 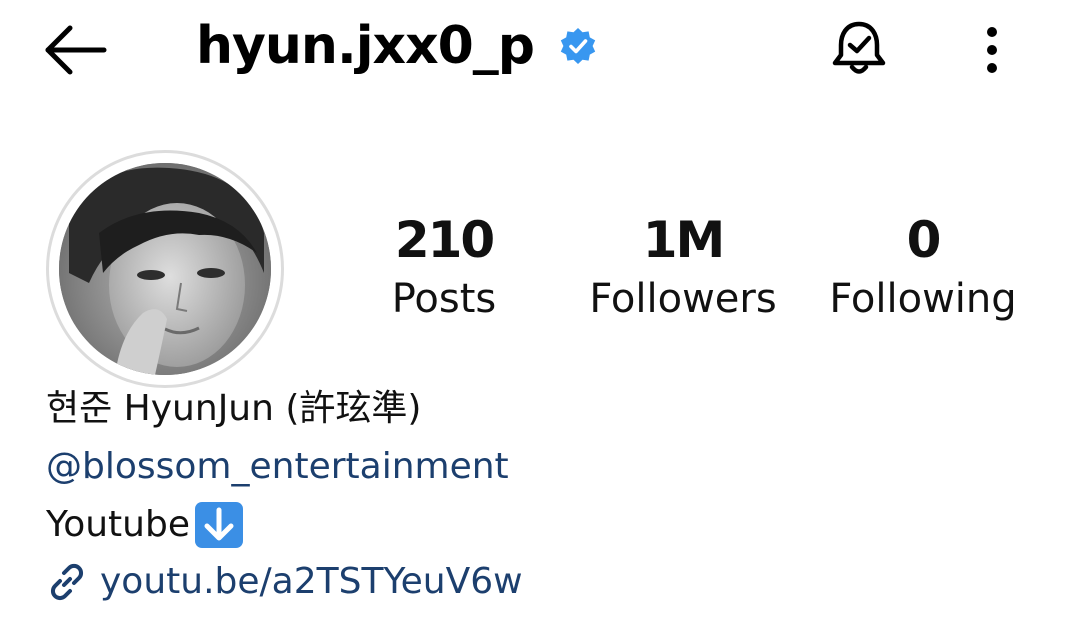 What do you see at coordinates (67, 582) in the screenshot?
I see `link-icon` at bounding box center [67, 582].